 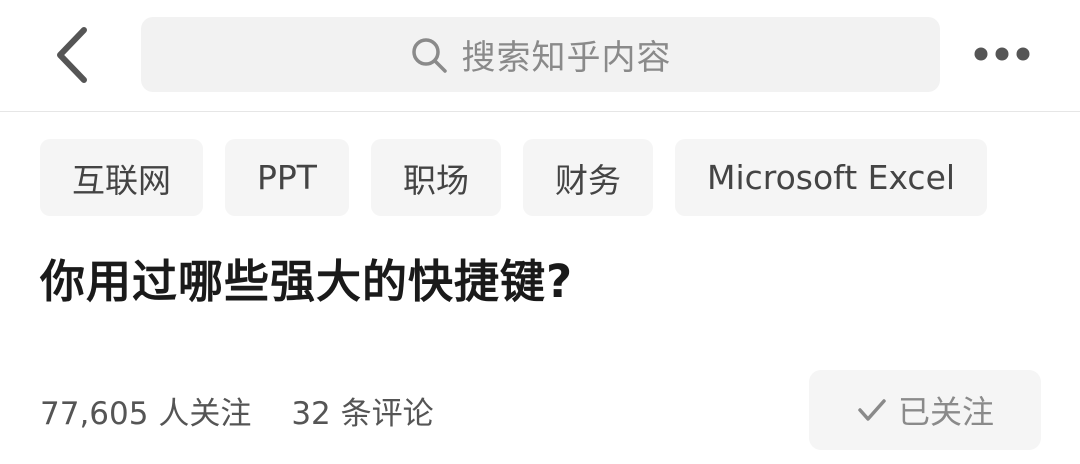 What do you see at coordinates (429, 55) in the screenshot?
I see `search-icon` at bounding box center [429, 55].